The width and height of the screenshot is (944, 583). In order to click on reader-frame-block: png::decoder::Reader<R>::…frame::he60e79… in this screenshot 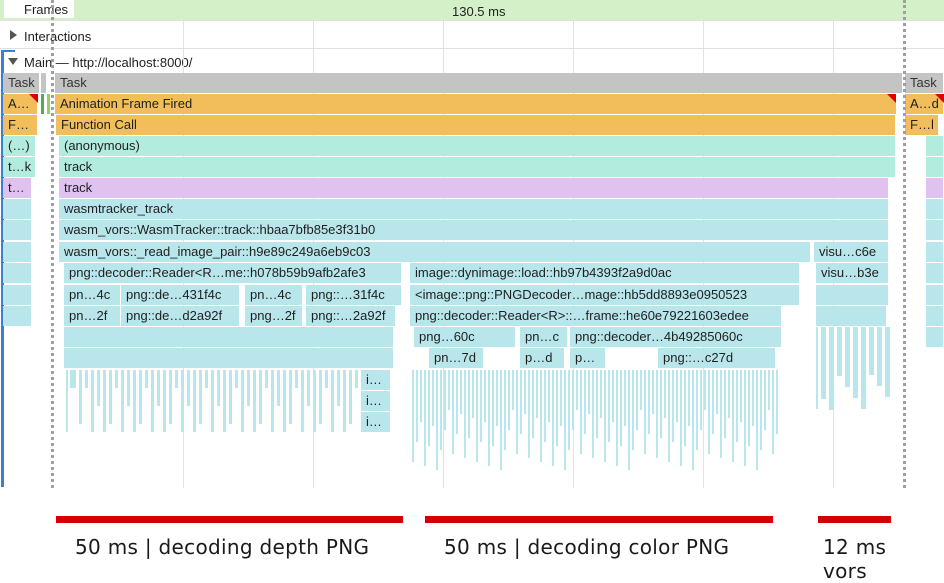, I will do `click(596, 316)`.